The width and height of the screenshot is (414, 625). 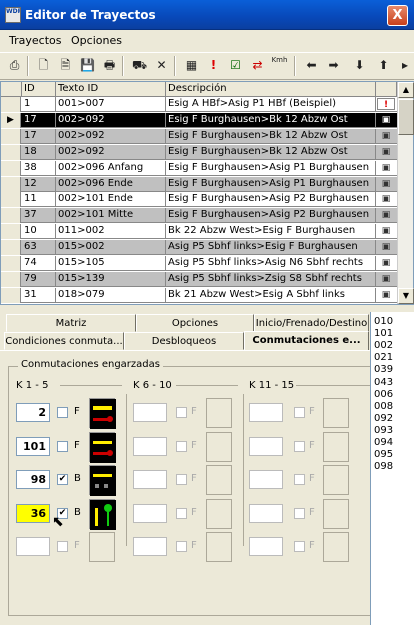 I want to click on side-list-item: 092, so click(x=383, y=419).